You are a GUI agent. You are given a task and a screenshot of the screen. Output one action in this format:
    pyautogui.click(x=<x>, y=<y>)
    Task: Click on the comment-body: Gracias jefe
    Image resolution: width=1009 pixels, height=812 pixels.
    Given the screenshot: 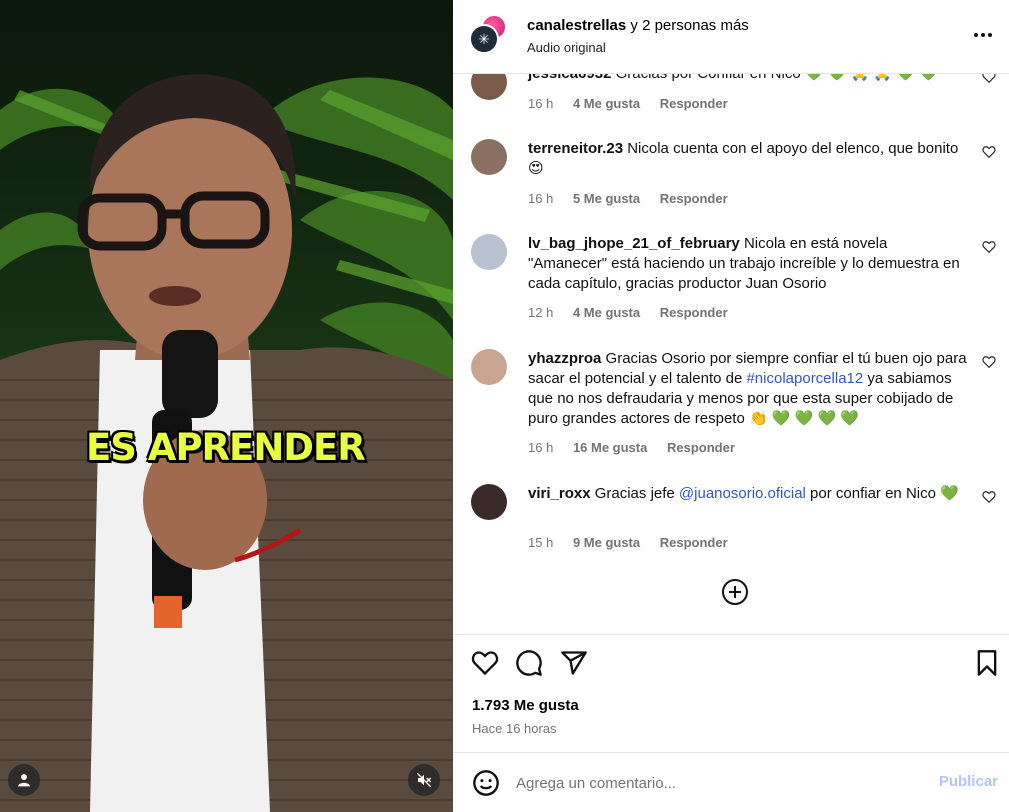 What is the action you would take?
    pyautogui.click(x=636, y=493)
    